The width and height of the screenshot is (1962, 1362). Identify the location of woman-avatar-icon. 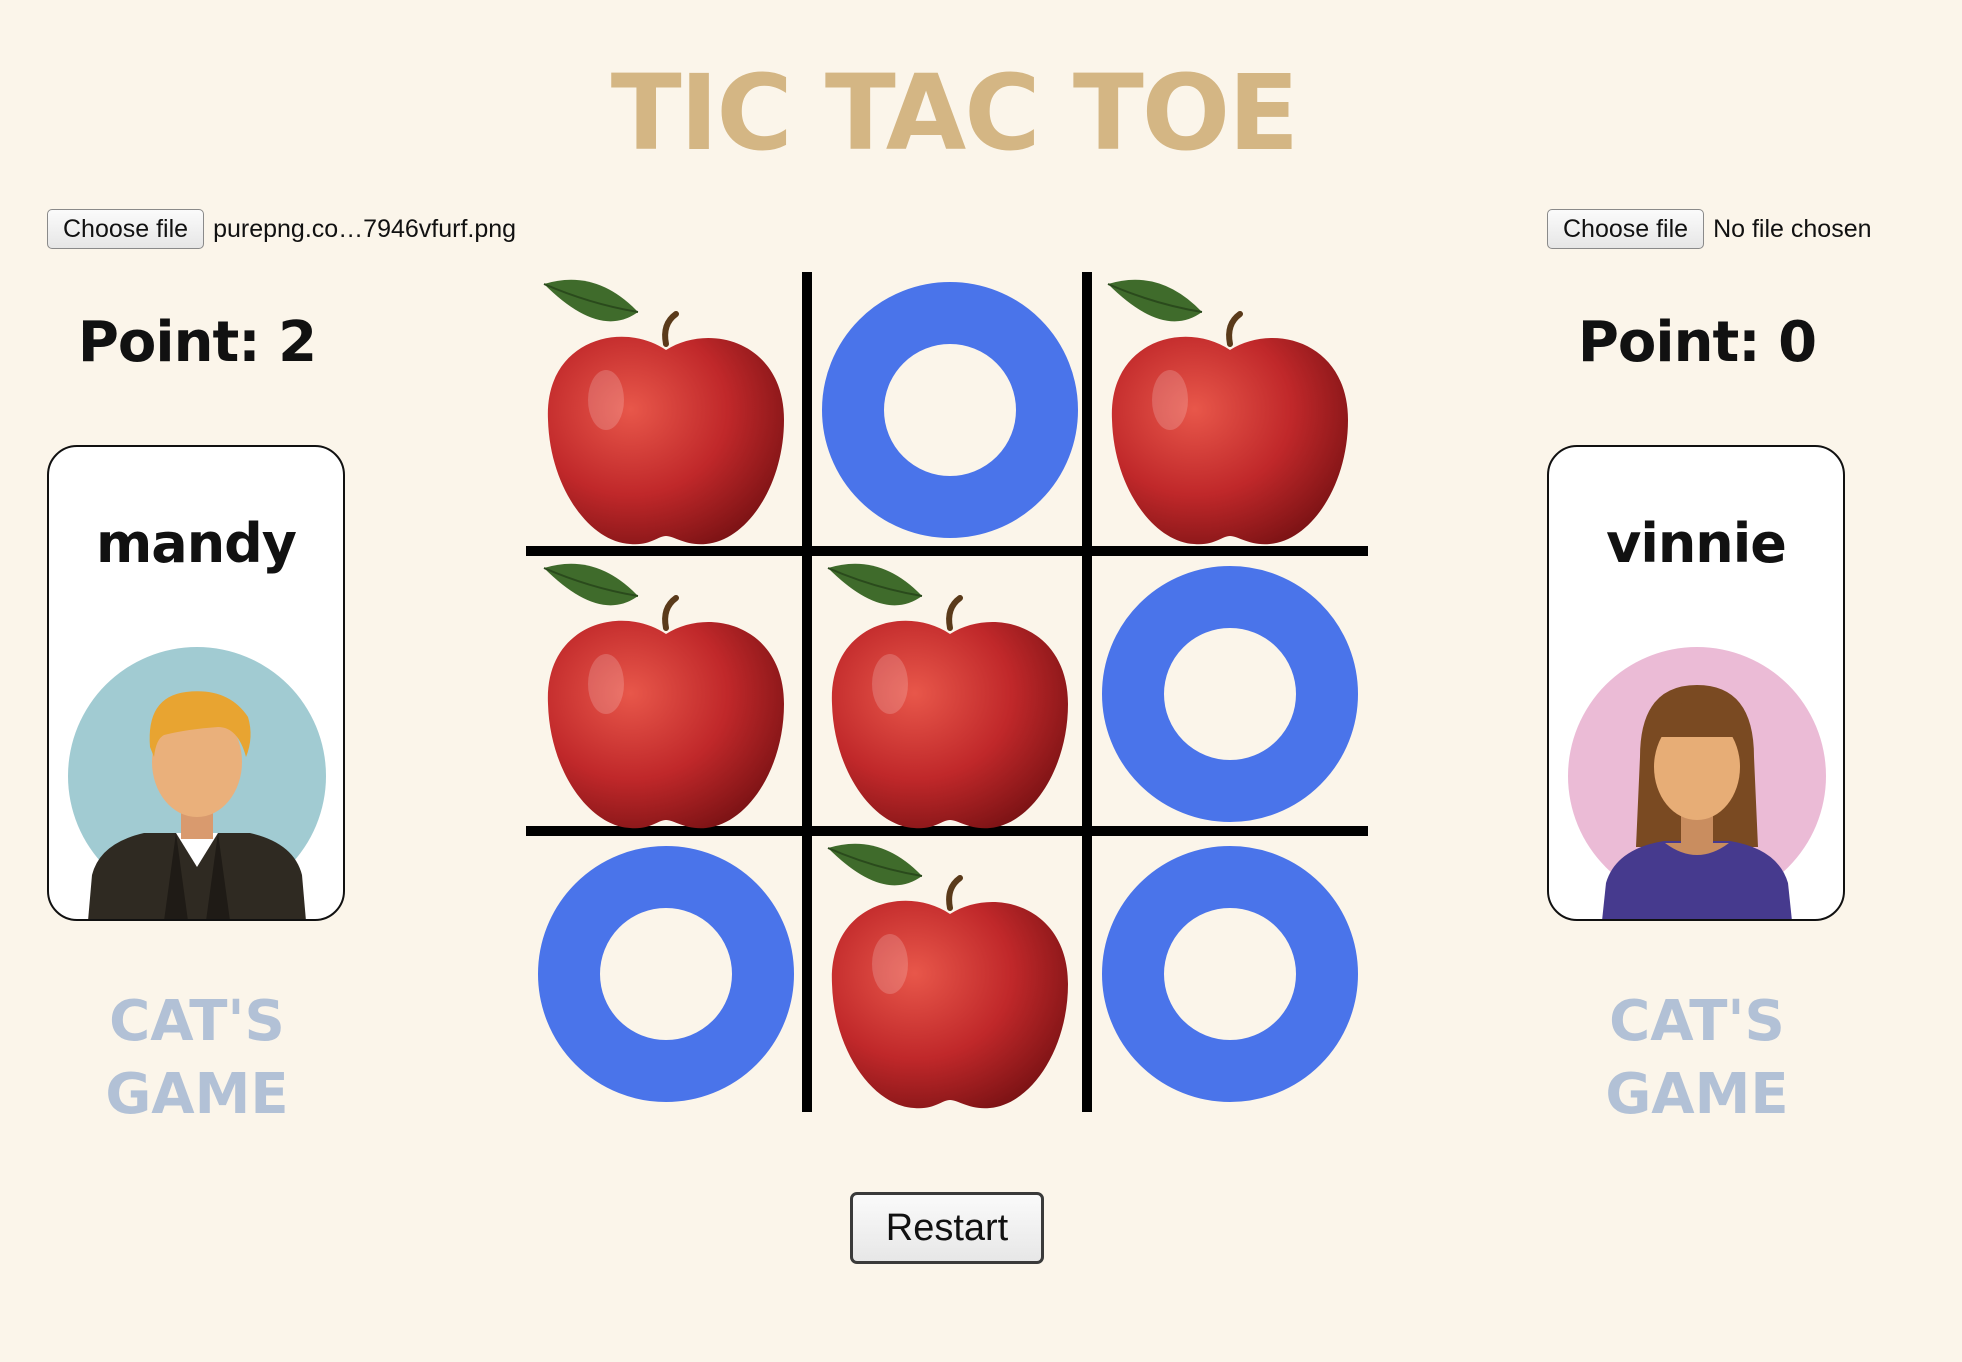
(1697, 783).